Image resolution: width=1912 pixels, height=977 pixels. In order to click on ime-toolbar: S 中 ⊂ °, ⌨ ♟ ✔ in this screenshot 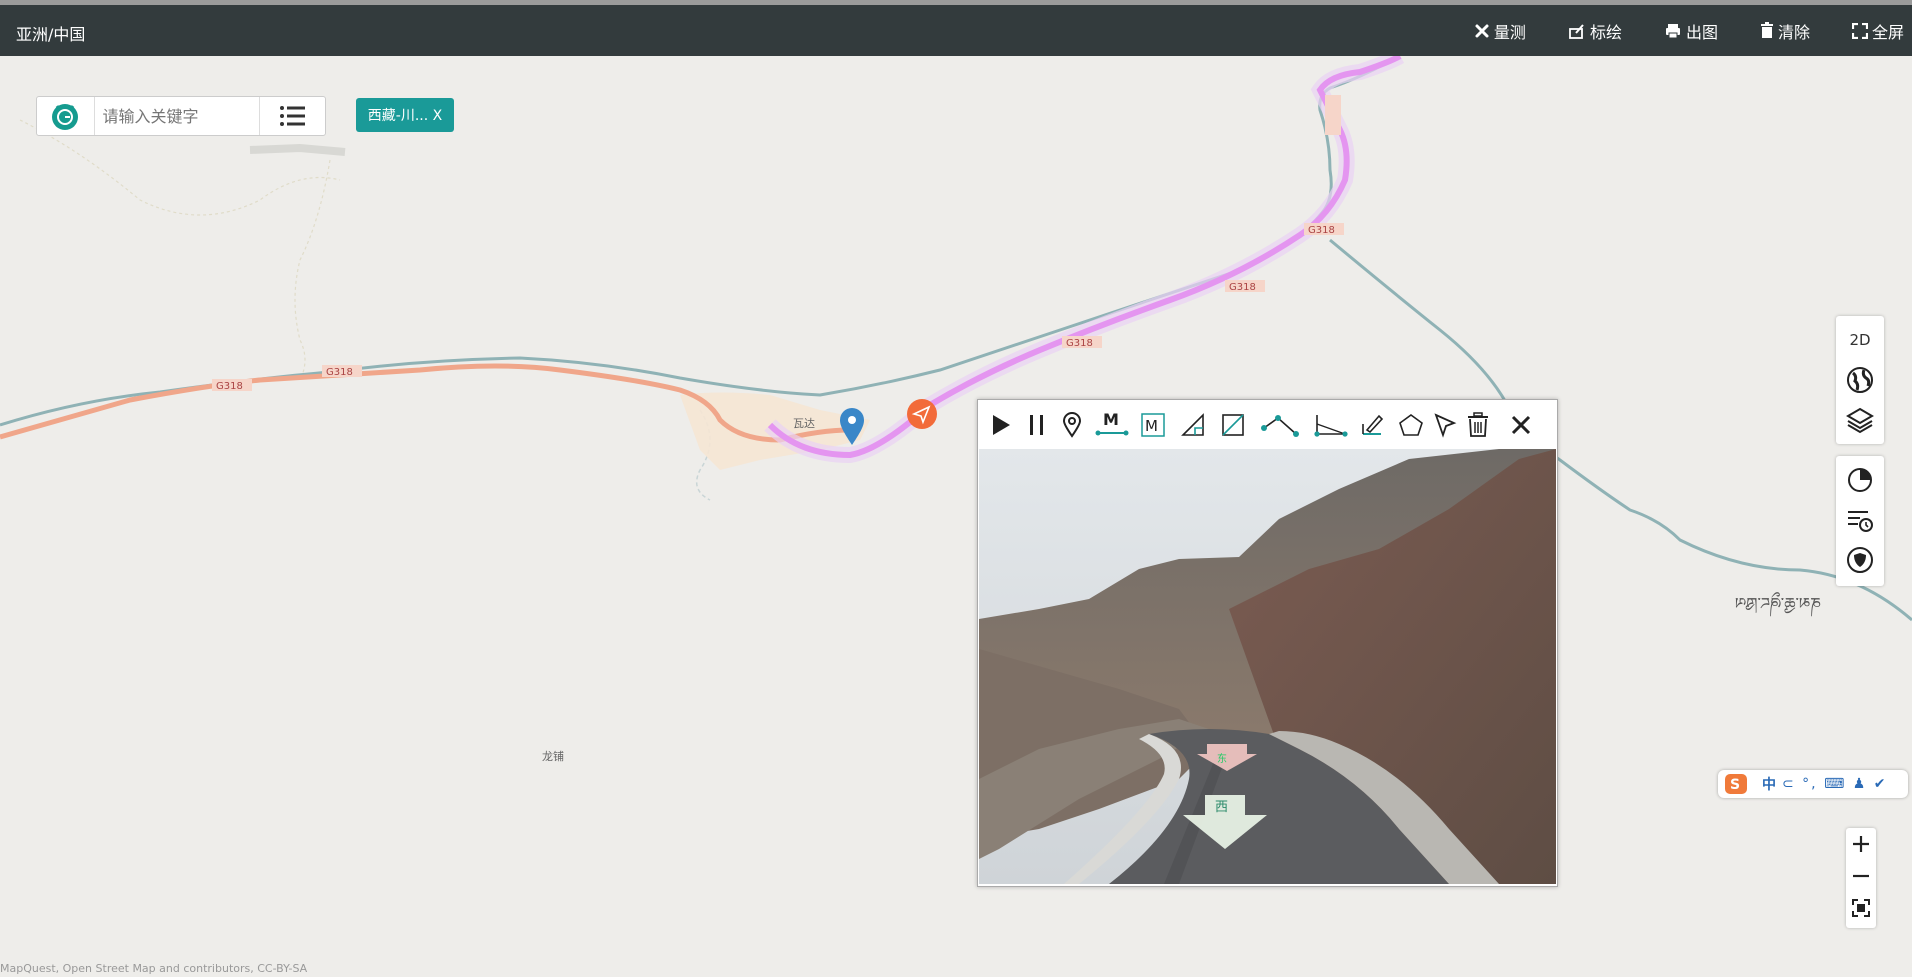, I will do `click(1813, 784)`.